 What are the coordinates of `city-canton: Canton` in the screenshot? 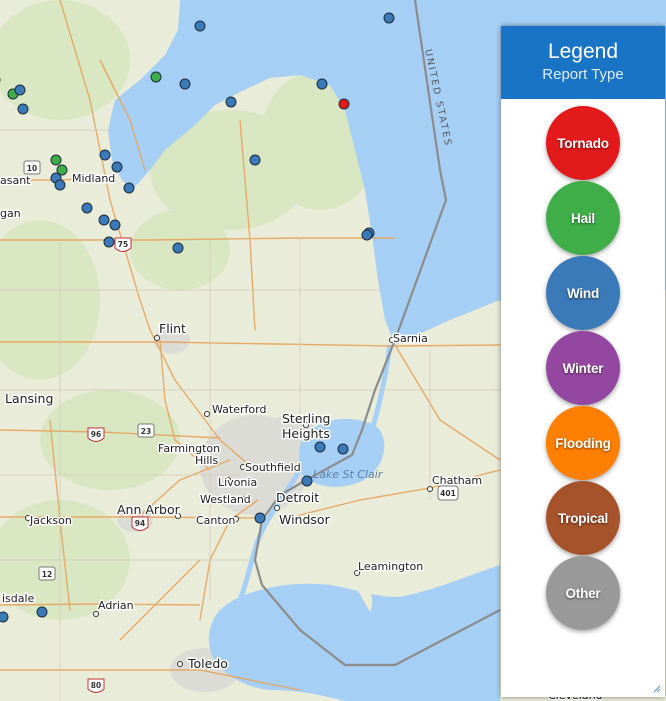 It's located at (215, 520).